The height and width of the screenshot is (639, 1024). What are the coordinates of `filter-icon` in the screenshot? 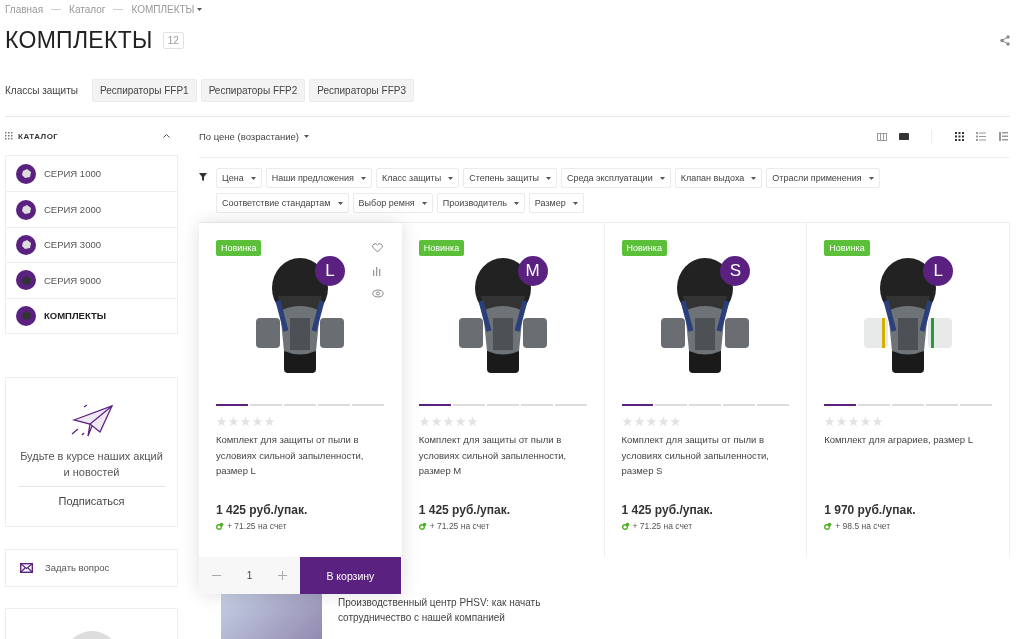 It's located at (203, 177).